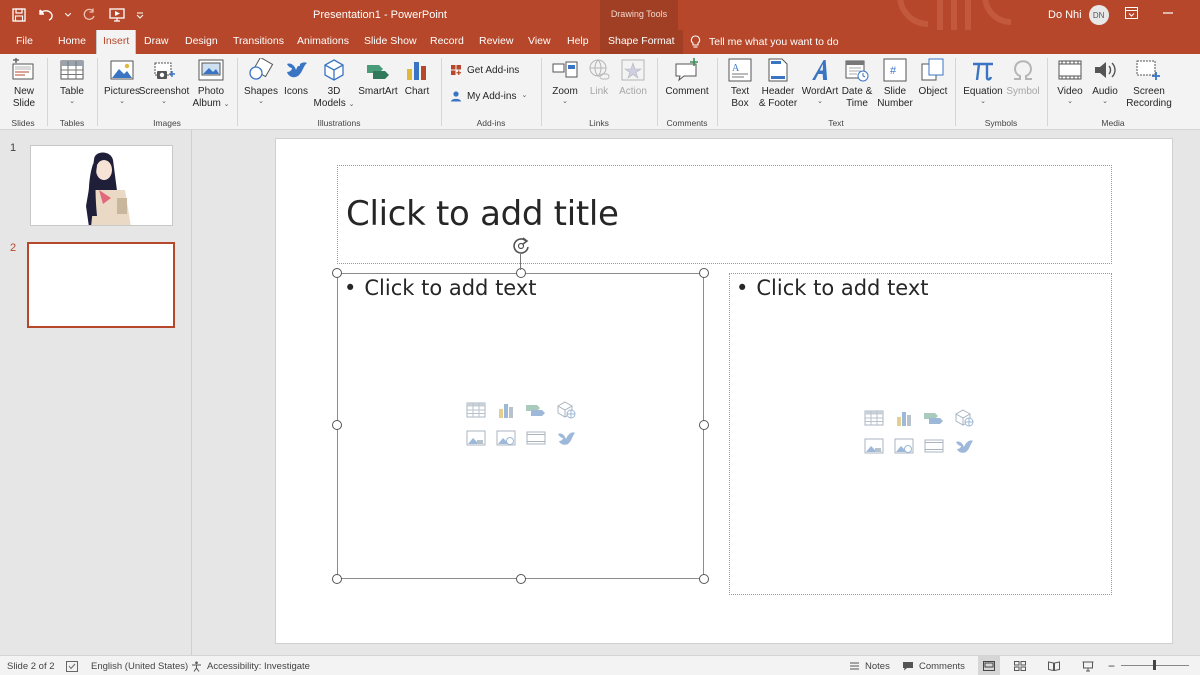  I want to click on anime-girl-picture, so click(101, 185).